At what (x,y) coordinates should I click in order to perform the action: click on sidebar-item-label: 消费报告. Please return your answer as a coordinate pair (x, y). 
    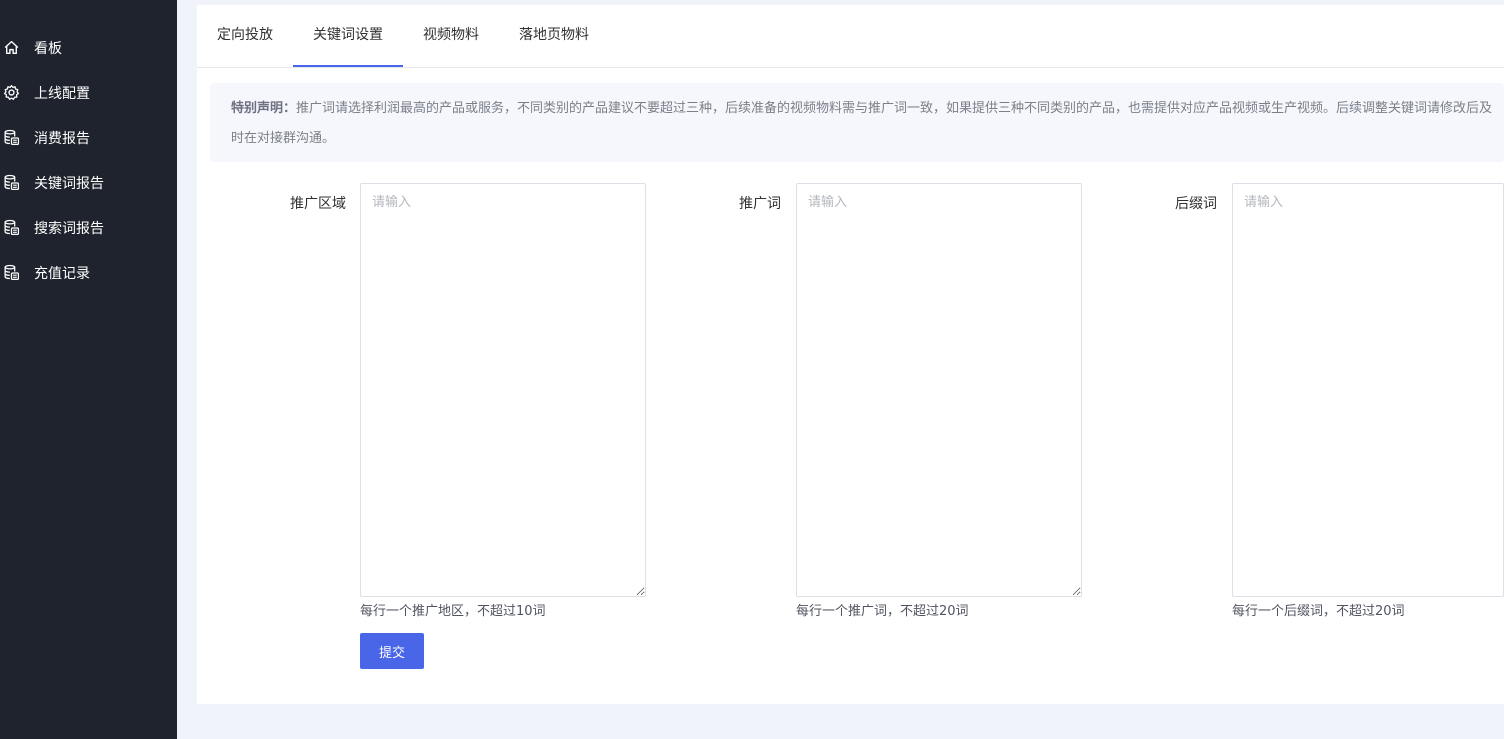
    Looking at the image, I should click on (62, 138).